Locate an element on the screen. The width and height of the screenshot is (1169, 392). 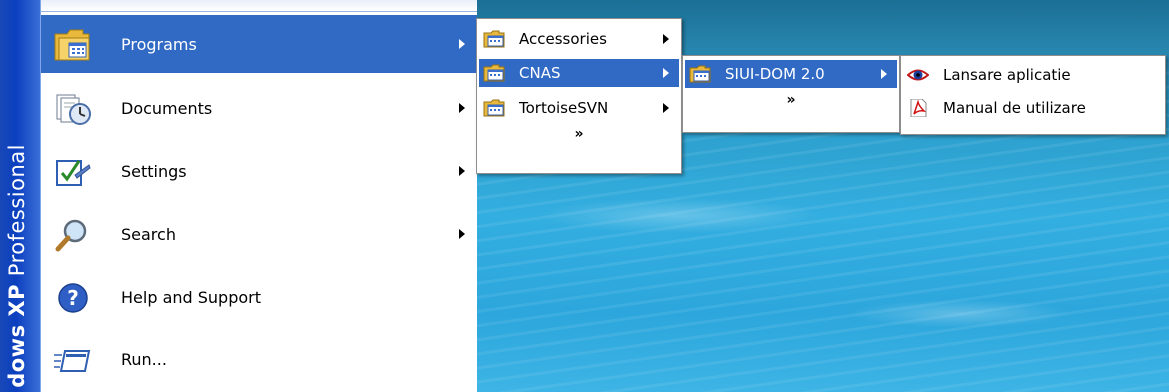
submenu-item-label: Accessories is located at coordinates (563, 39).